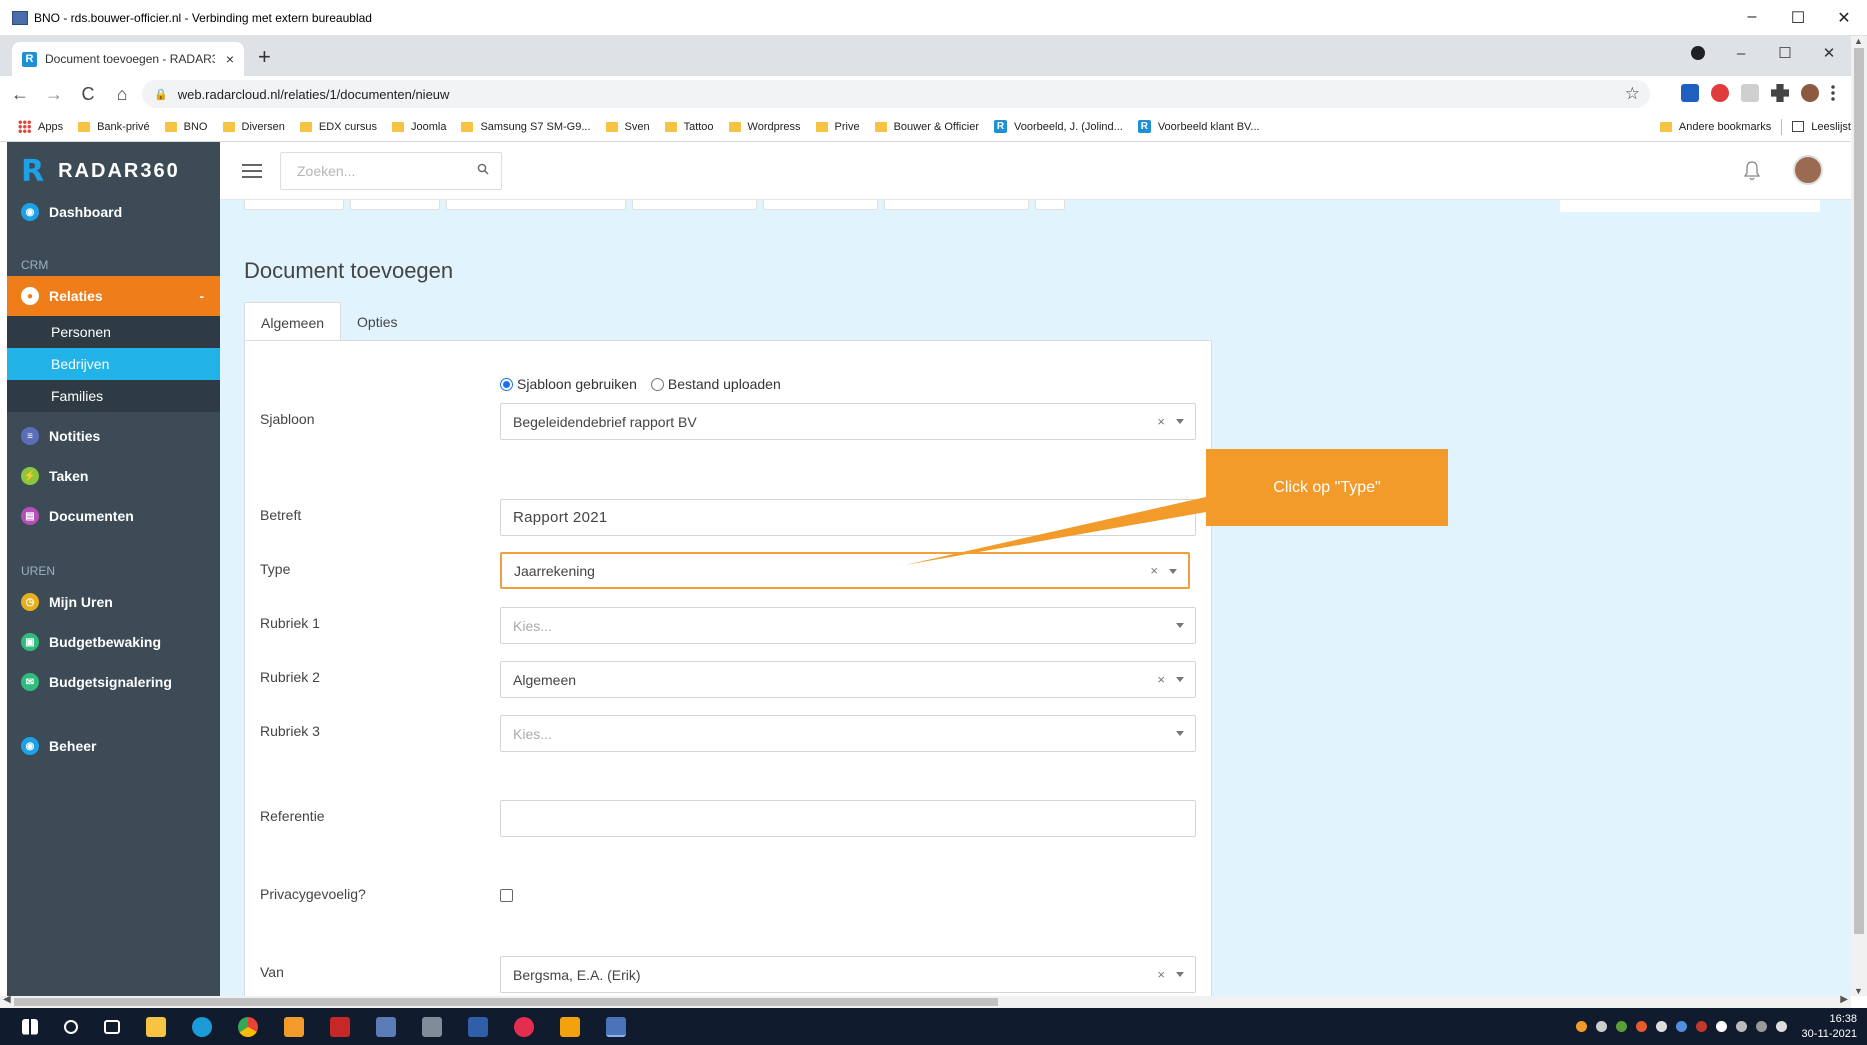 The width and height of the screenshot is (1867, 1045). I want to click on tab-search-icon, so click(1698, 53).